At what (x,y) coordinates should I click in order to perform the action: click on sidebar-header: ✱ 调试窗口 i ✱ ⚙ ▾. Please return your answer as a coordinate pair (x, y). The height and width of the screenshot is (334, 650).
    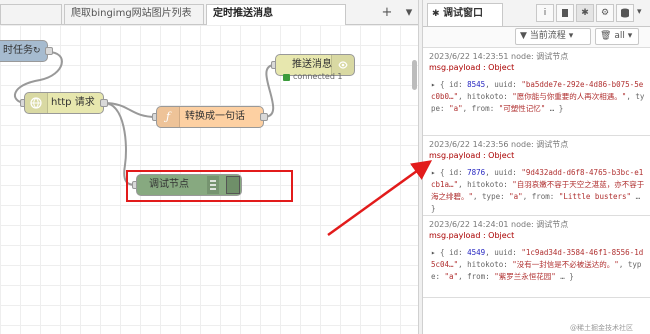
    Looking at the image, I should click on (536, 13).